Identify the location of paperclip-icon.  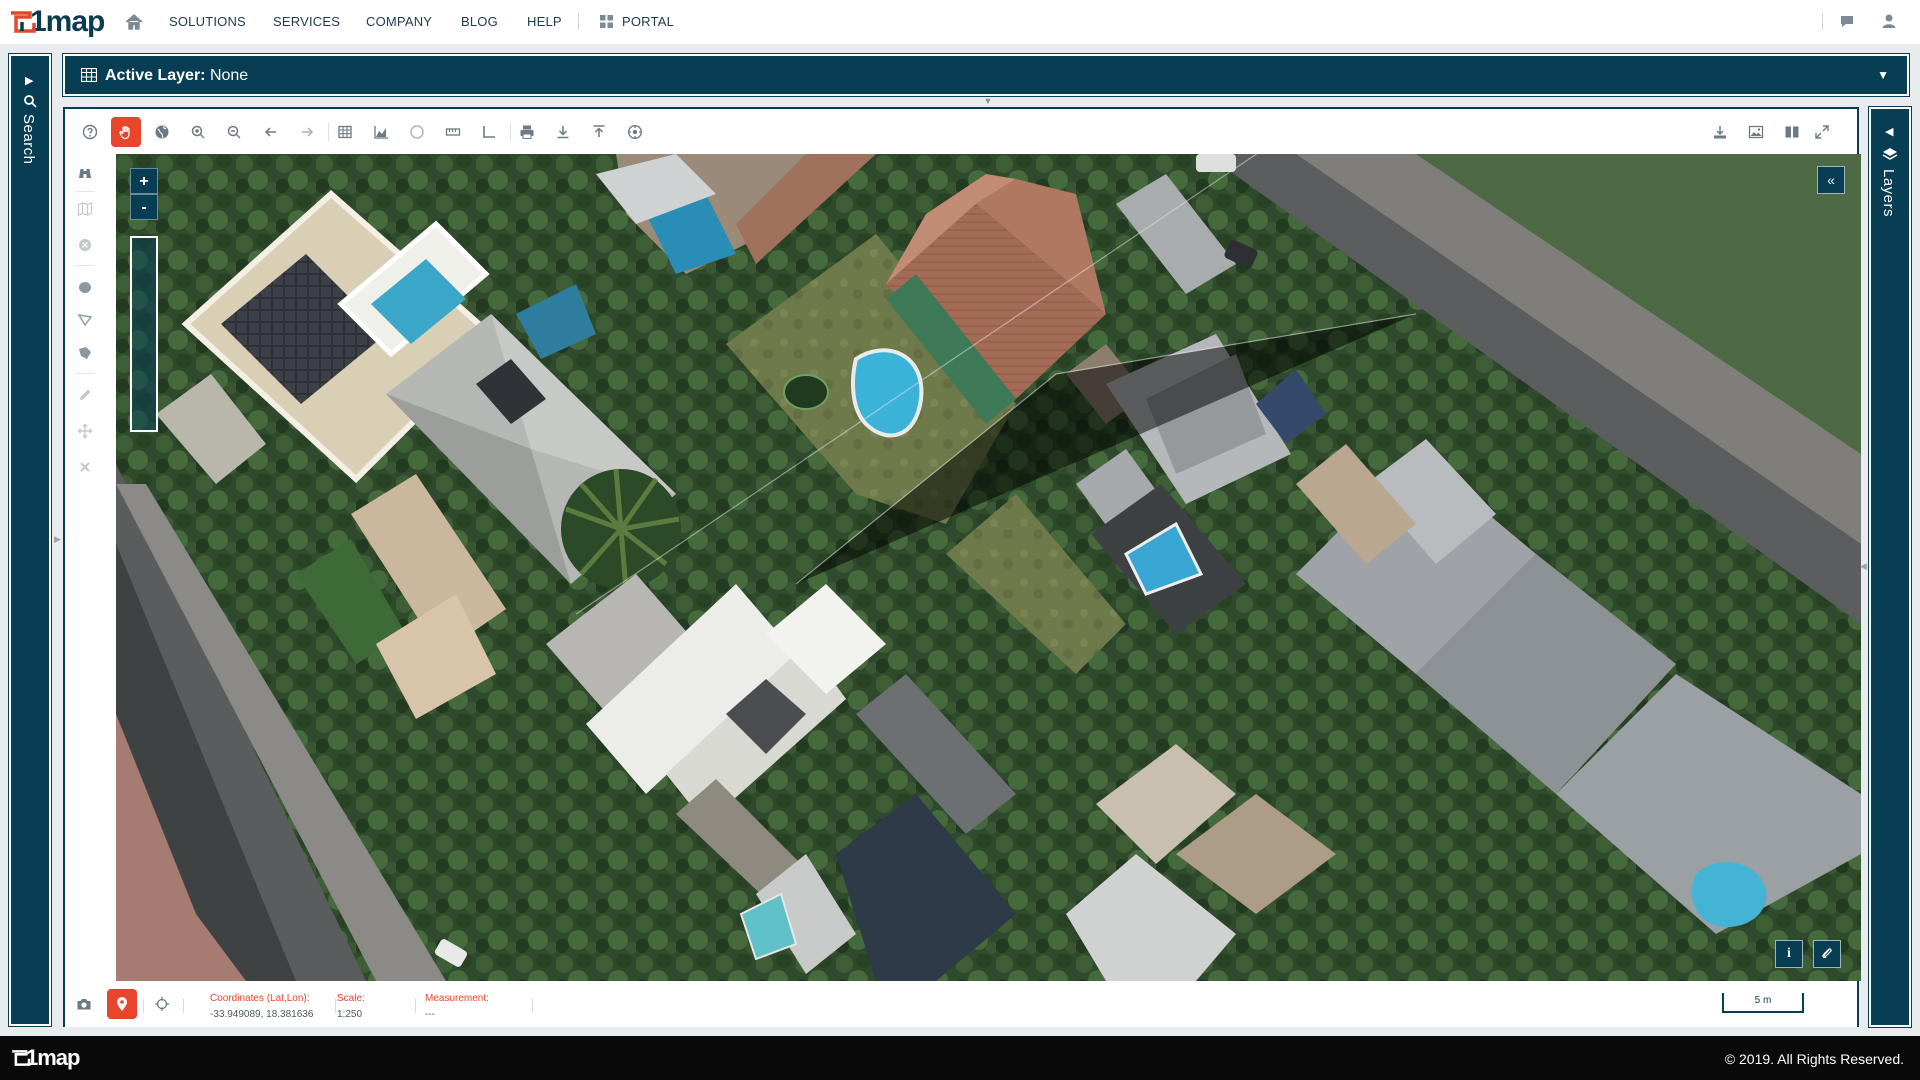
(1827, 953).